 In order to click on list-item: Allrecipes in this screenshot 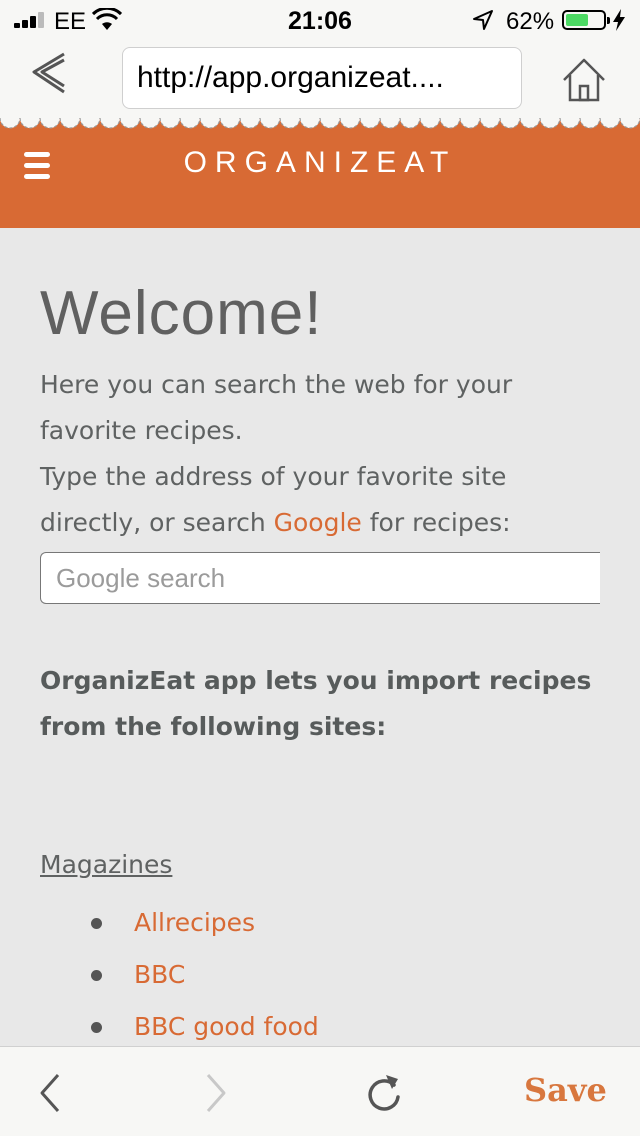, I will do `click(179, 926)`.